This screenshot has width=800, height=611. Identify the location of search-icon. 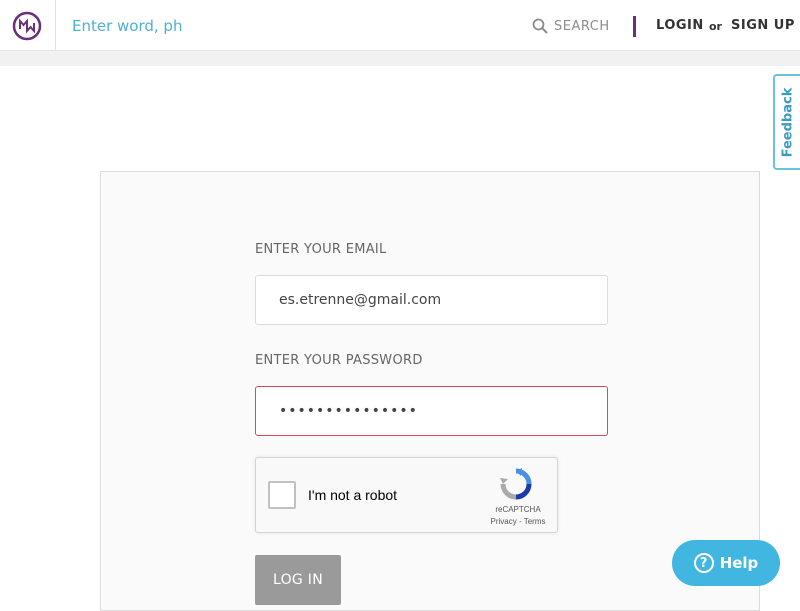
(540, 26).